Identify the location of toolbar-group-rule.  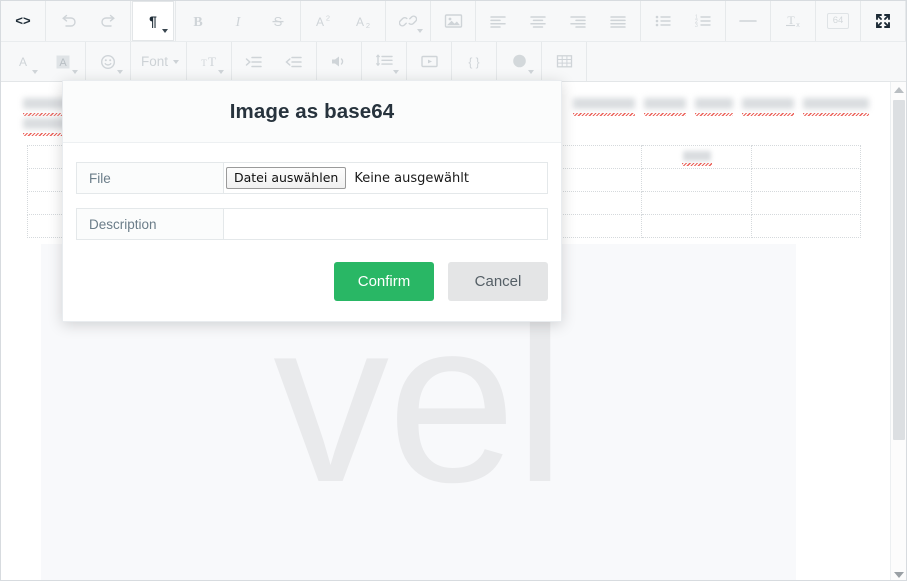
(748, 21).